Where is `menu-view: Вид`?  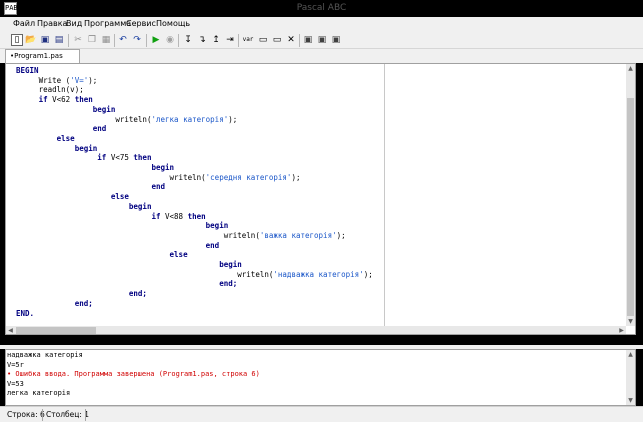
menu-view: Вид is located at coordinates (74, 23).